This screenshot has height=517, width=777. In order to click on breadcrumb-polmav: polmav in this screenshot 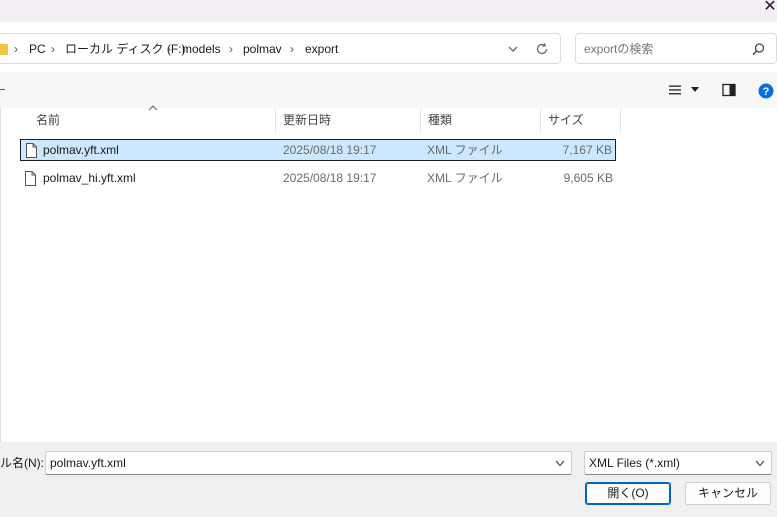, I will do `click(262, 49)`.